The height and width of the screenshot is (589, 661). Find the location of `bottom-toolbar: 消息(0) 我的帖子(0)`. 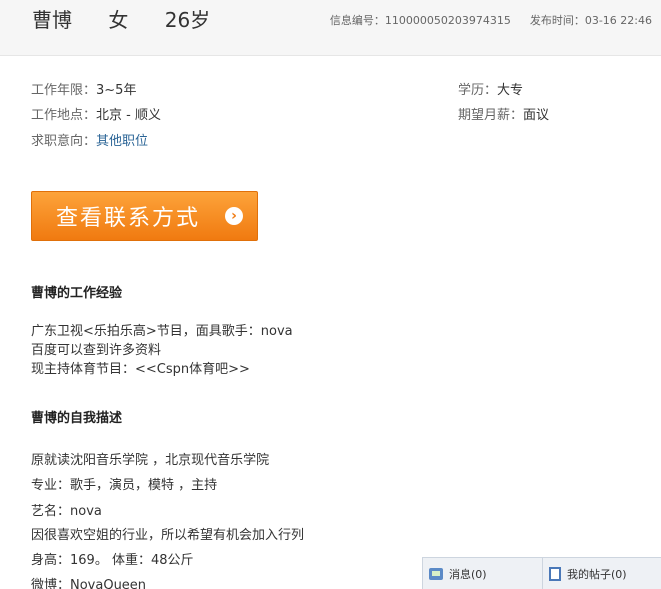

bottom-toolbar: 消息(0) 我的帖子(0) is located at coordinates (541, 573).